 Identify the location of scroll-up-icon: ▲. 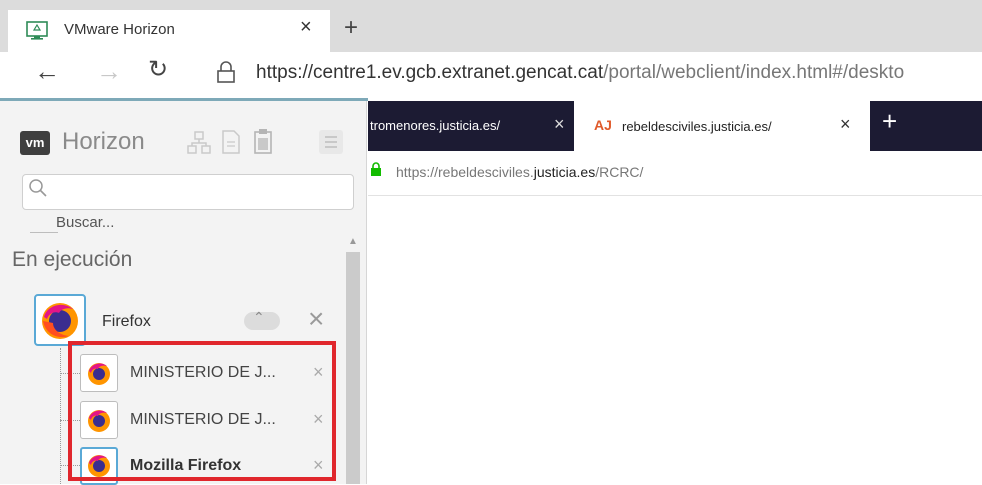
(353, 241).